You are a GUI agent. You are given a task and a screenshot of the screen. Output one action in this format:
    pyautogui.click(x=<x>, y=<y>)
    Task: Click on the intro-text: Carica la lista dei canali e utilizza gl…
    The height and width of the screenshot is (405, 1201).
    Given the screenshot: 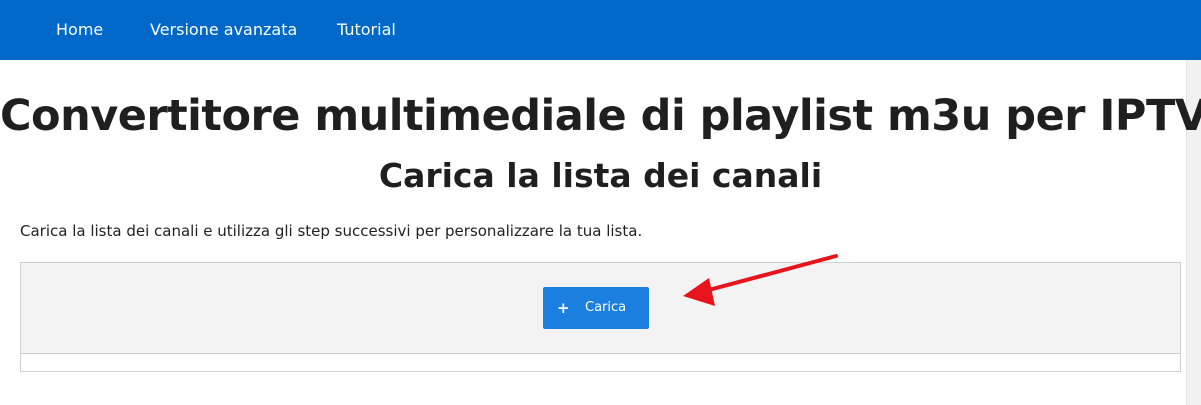 What is the action you would take?
    pyautogui.click(x=331, y=231)
    